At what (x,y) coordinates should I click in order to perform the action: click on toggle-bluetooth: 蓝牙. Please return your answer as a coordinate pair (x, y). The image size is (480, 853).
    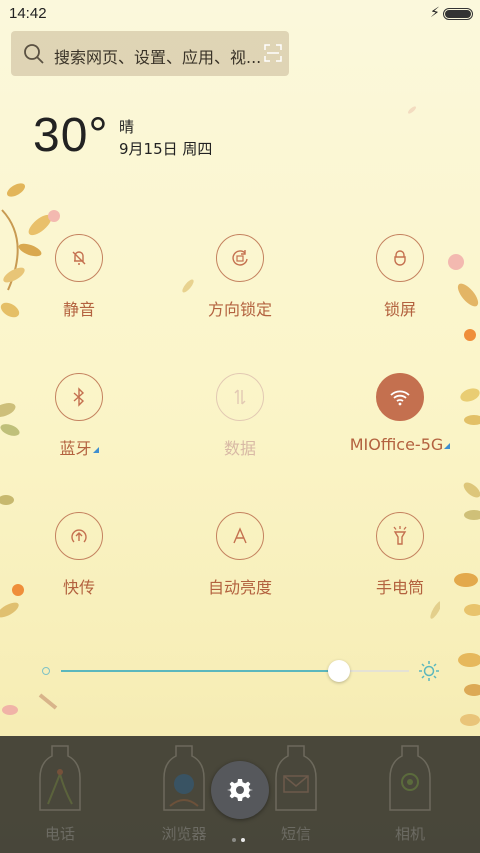
    Looking at the image, I should click on (79, 423).